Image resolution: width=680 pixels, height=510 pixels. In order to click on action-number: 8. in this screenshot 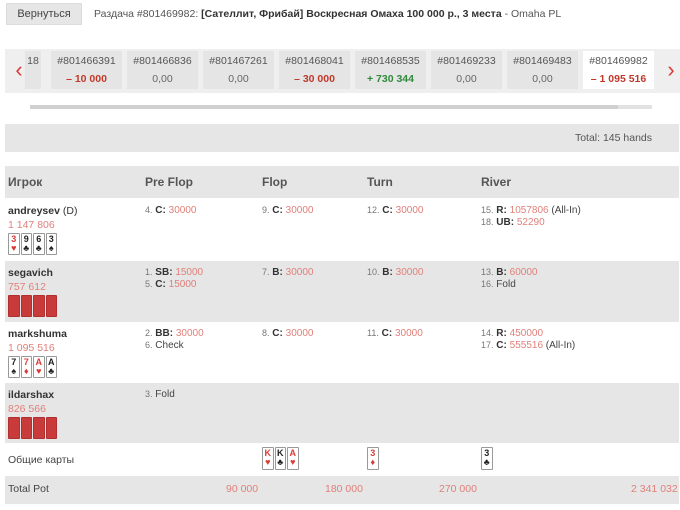, I will do `click(266, 333)`.